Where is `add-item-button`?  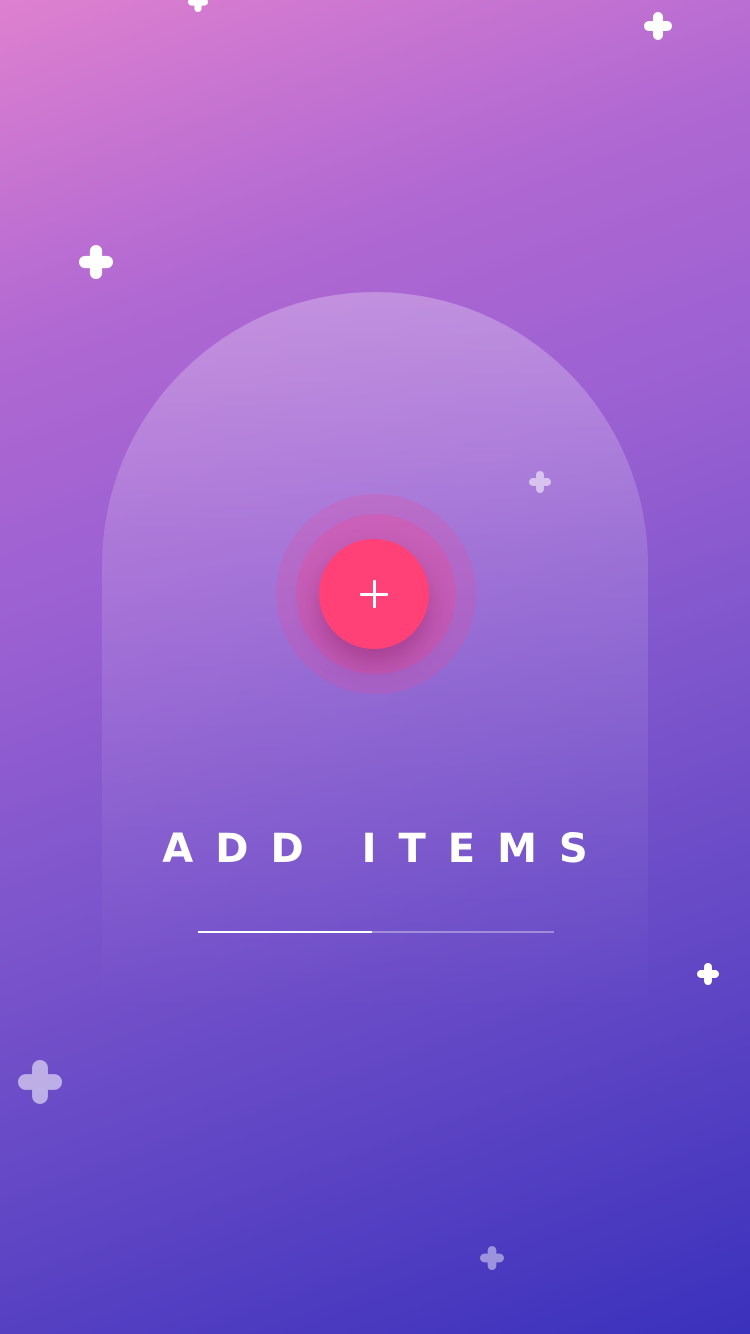 add-item-button is located at coordinates (374, 594).